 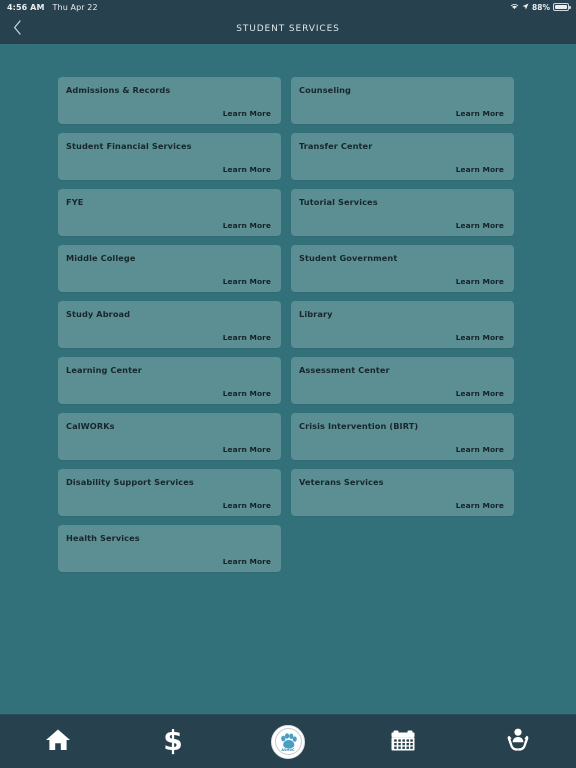 What do you see at coordinates (402, 436) in the screenshot?
I see `service-card-crisis-intervention-birt: Crisis Intervention (BIRT) Learn More` at bounding box center [402, 436].